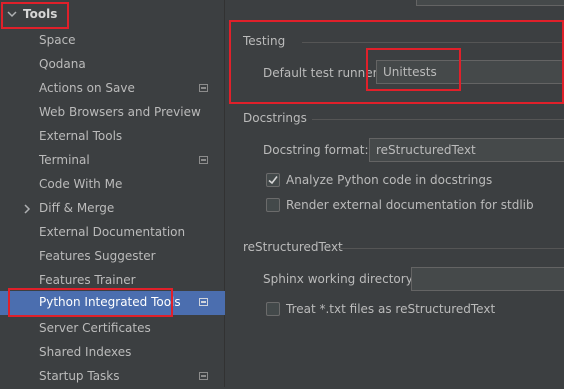 The height and width of the screenshot is (389, 564). I want to click on sidebar-item-qodana: Qodana, so click(112, 65).